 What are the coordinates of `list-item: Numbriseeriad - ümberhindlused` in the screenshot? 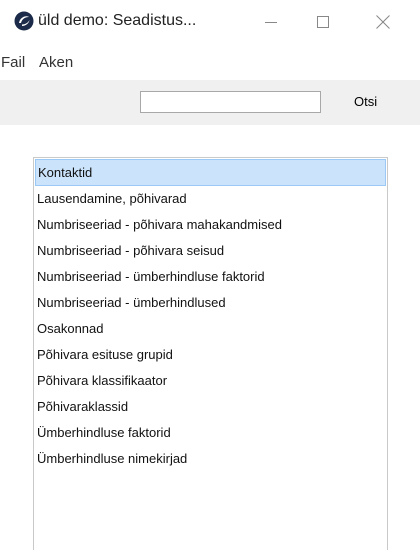 It's located at (210, 303).